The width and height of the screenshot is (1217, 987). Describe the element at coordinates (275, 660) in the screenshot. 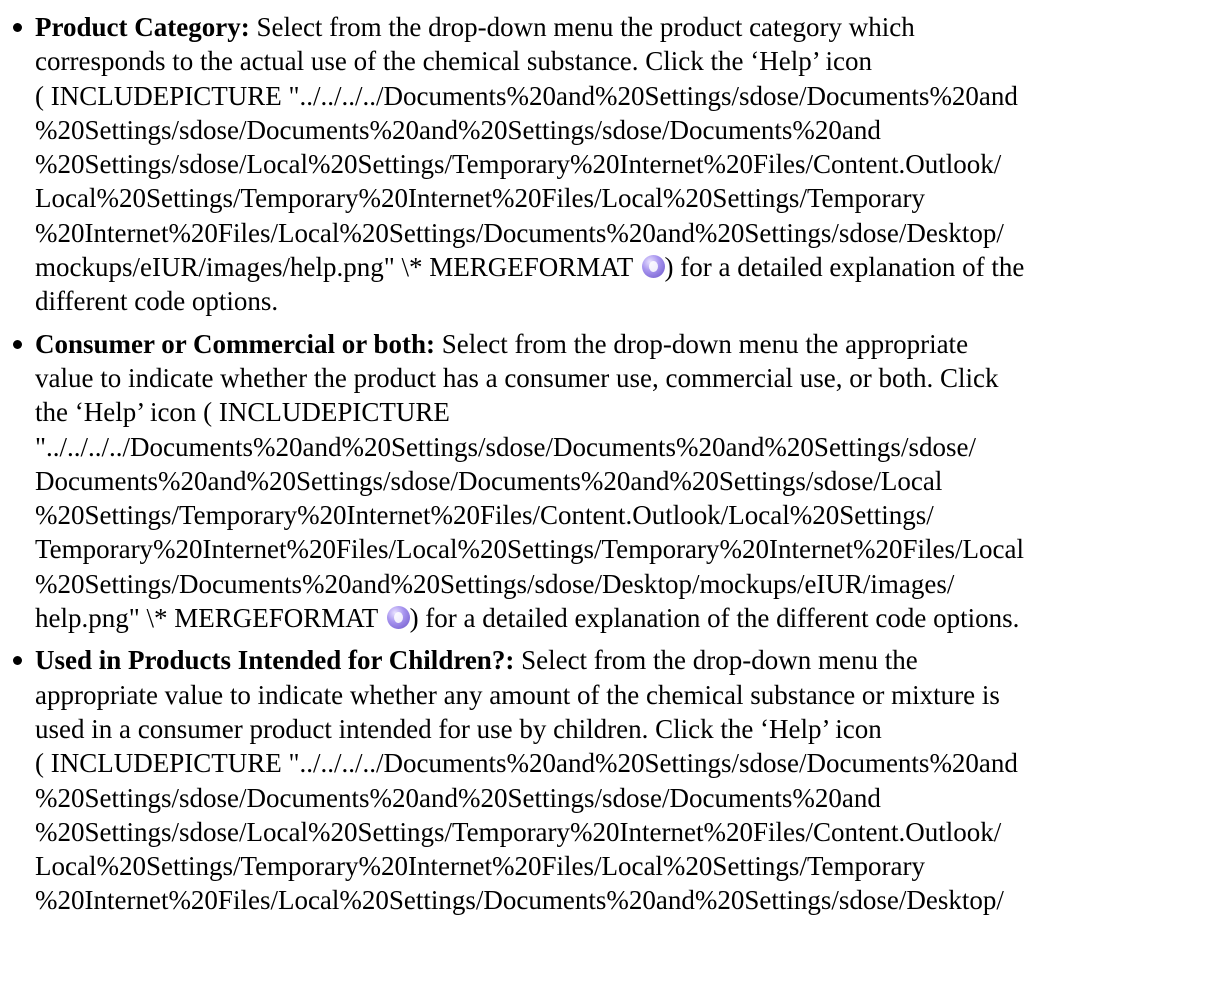

I see `item-term: Used in Products Intended for Children?:` at that location.